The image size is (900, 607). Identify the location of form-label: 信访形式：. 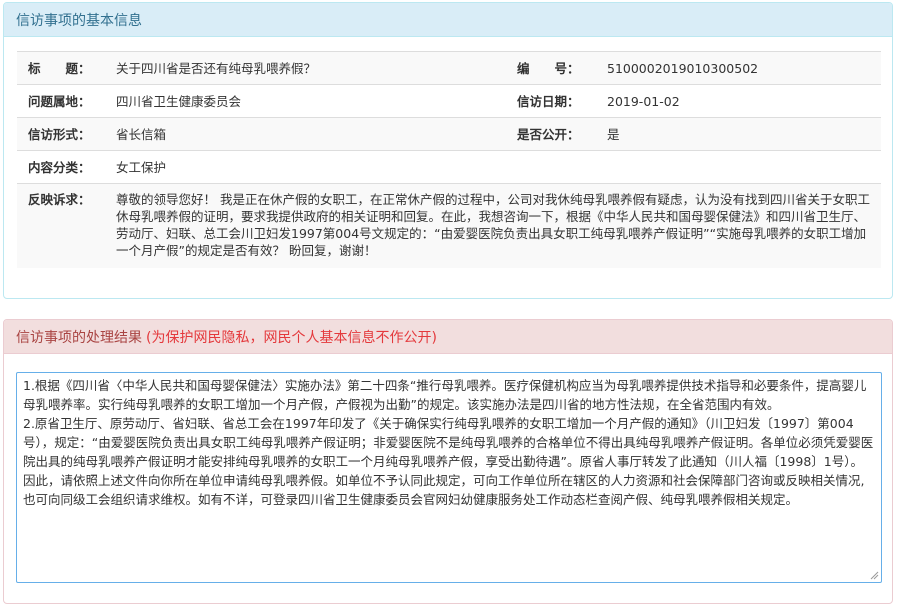
(61, 134).